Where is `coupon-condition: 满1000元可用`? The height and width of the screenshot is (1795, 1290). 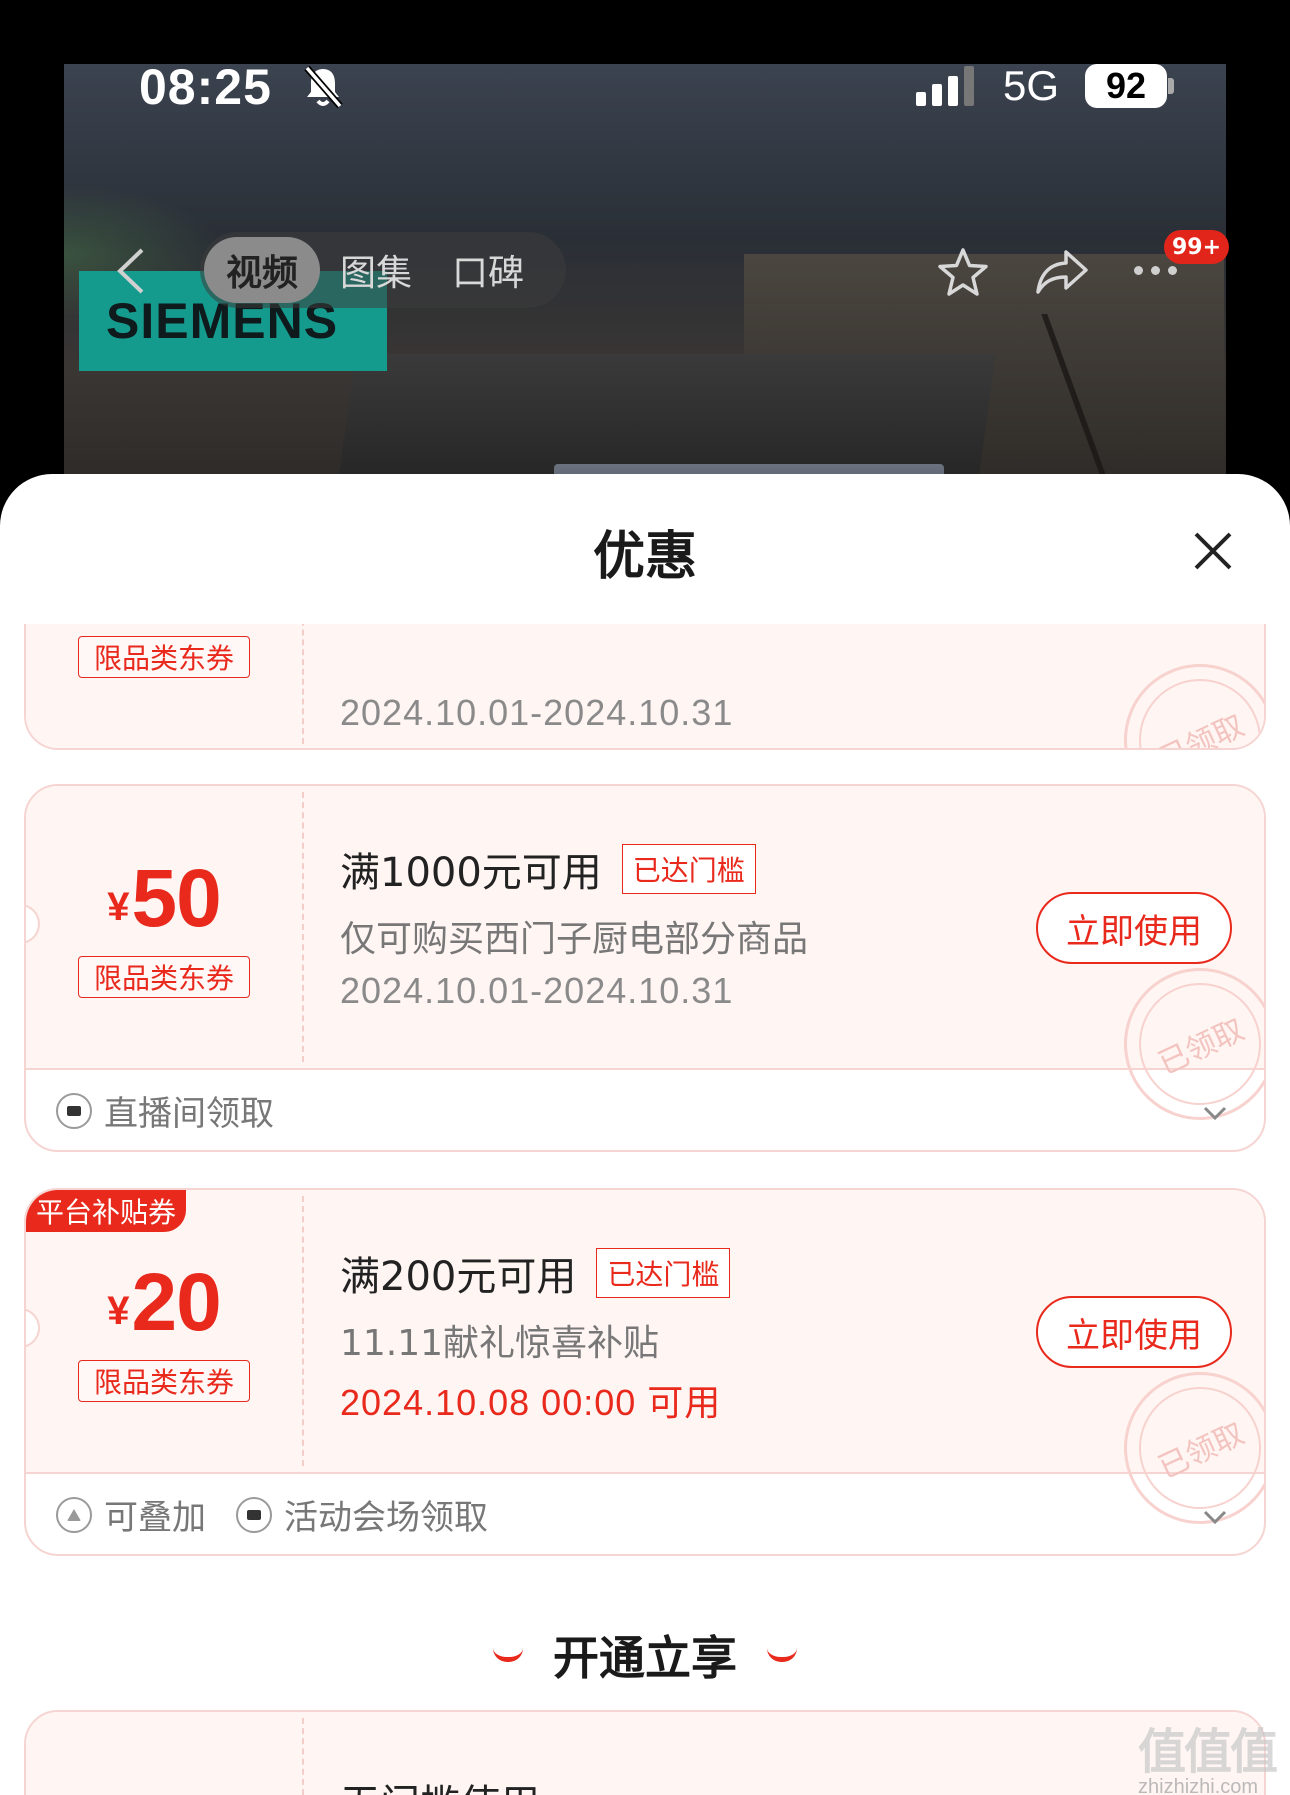 coupon-condition: 满1000元可用 is located at coordinates (471, 873).